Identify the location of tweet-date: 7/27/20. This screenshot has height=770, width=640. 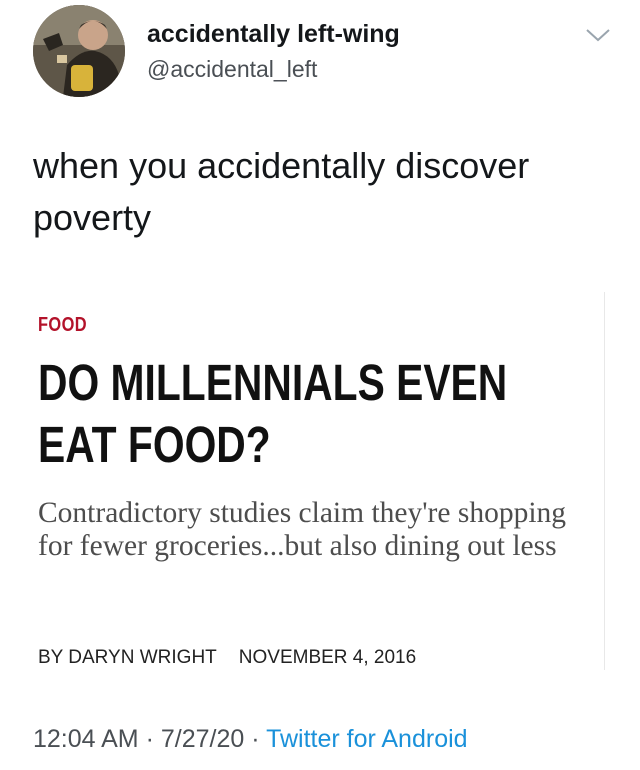
(202, 739).